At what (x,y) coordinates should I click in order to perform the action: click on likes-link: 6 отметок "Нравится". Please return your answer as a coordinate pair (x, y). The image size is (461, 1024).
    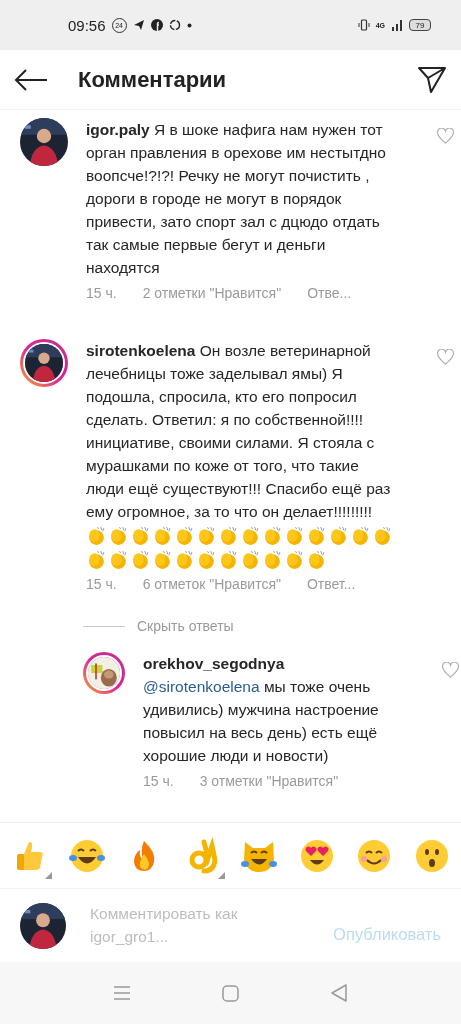
    Looking at the image, I should click on (211, 584).